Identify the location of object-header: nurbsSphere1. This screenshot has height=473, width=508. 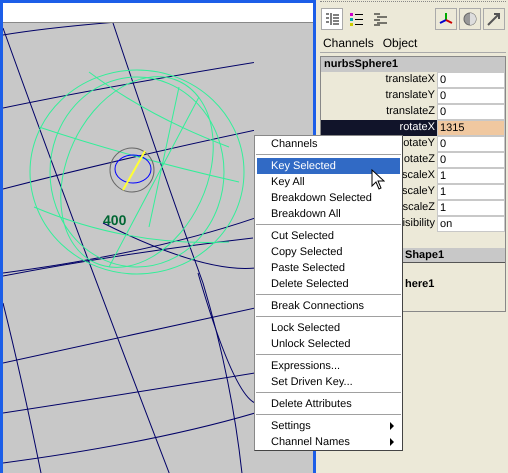
(413, 64).